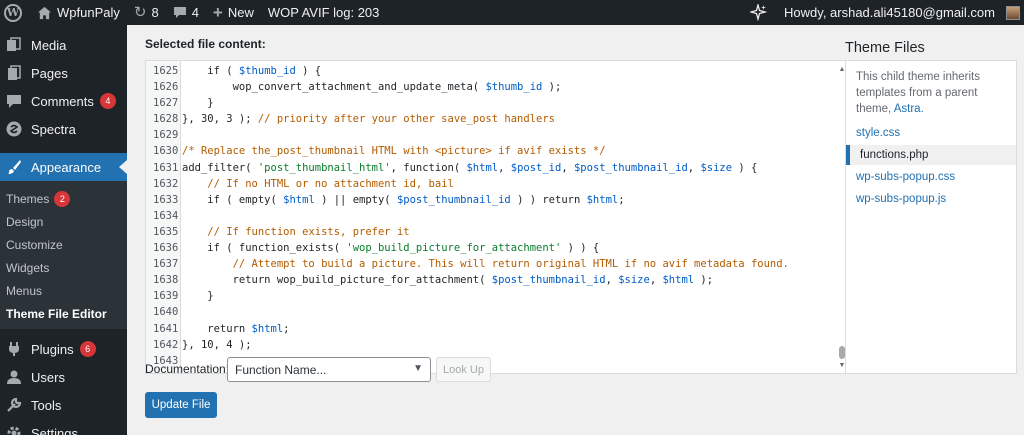  Describe the element at coordinates (181, 405) in the screenshot. I see `update-file-button: Update File` at that location.